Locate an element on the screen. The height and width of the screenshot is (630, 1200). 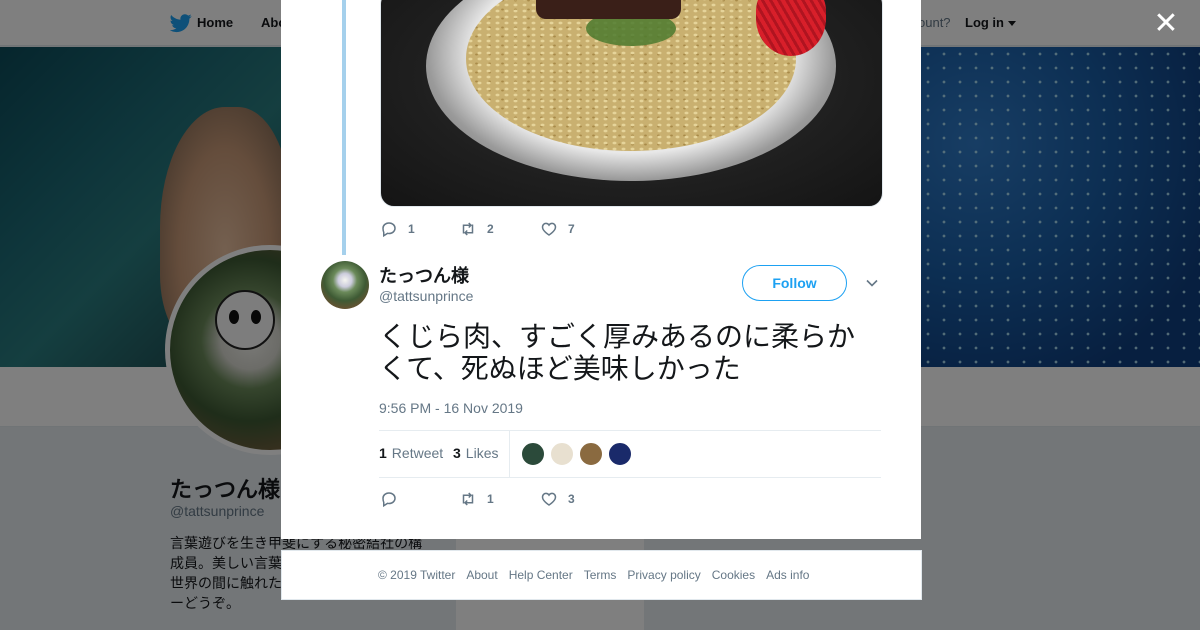
footer-link: Cookies is located at coordinates (733, 575).